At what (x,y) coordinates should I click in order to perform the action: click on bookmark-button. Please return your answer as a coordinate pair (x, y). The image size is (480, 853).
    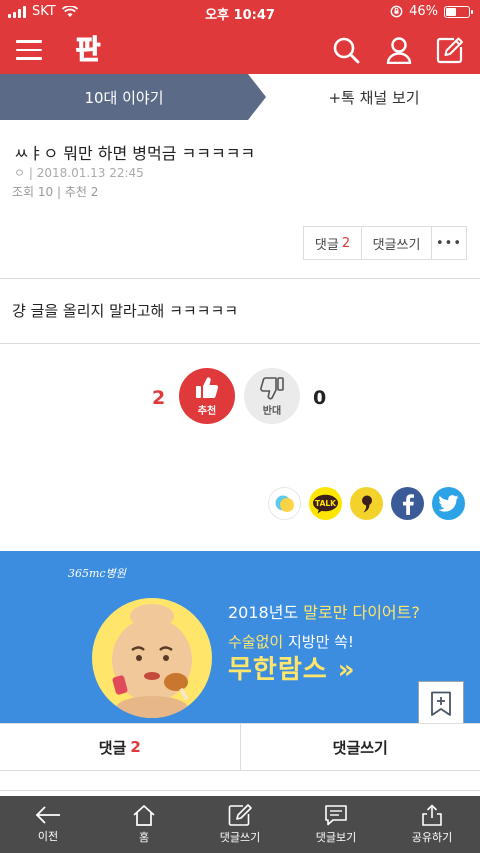
    Looking at the image, I should click on (441, 704).